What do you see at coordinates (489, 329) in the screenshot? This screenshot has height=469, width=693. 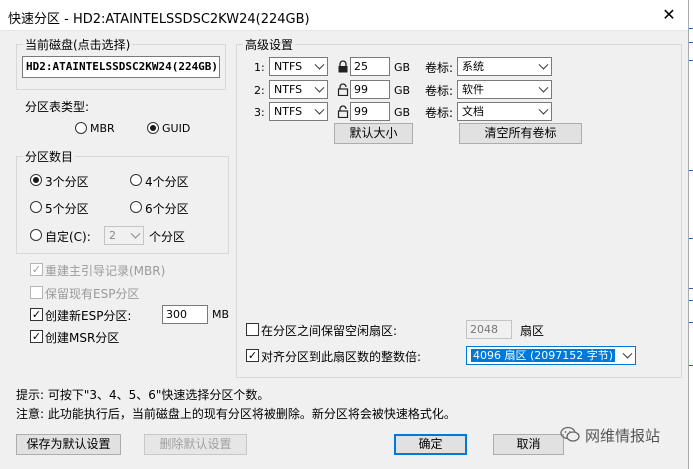 I see `reserve-gap-input: 2048` at bounding box center [489, 329].